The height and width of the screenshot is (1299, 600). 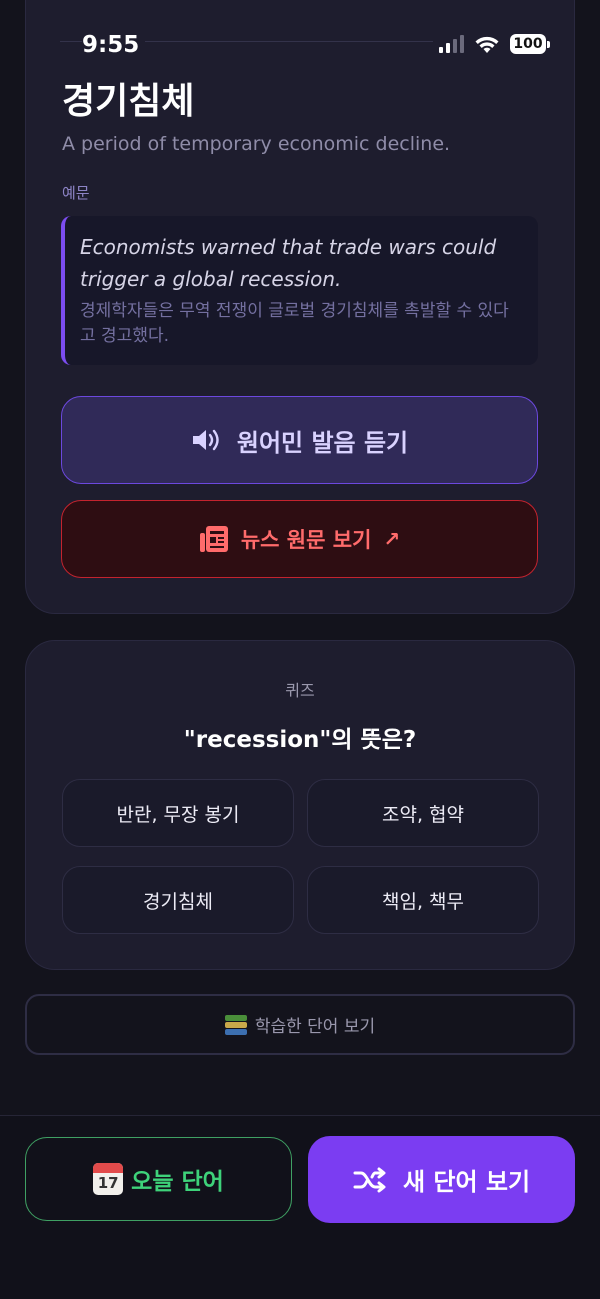 What do you see at coordinates (128, 101) in the screenshot?
I see `word-title: 경기침체` at bounding box center [128, 101].